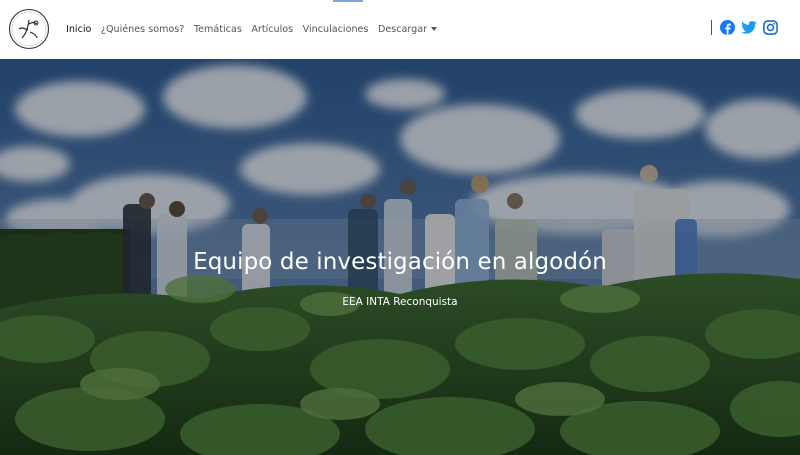 The width and height of the screenshot is (800, 455). I want to click on nav-item-descargar-label: Descargar, so click(402, 29).